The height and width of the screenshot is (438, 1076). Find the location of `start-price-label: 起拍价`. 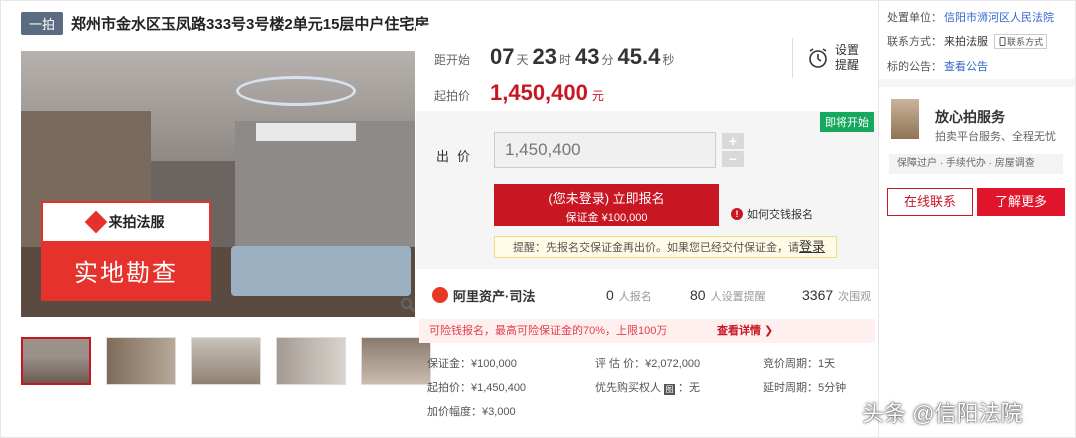

start-price-label: 起拍价 is located at coordinates (452, 96).